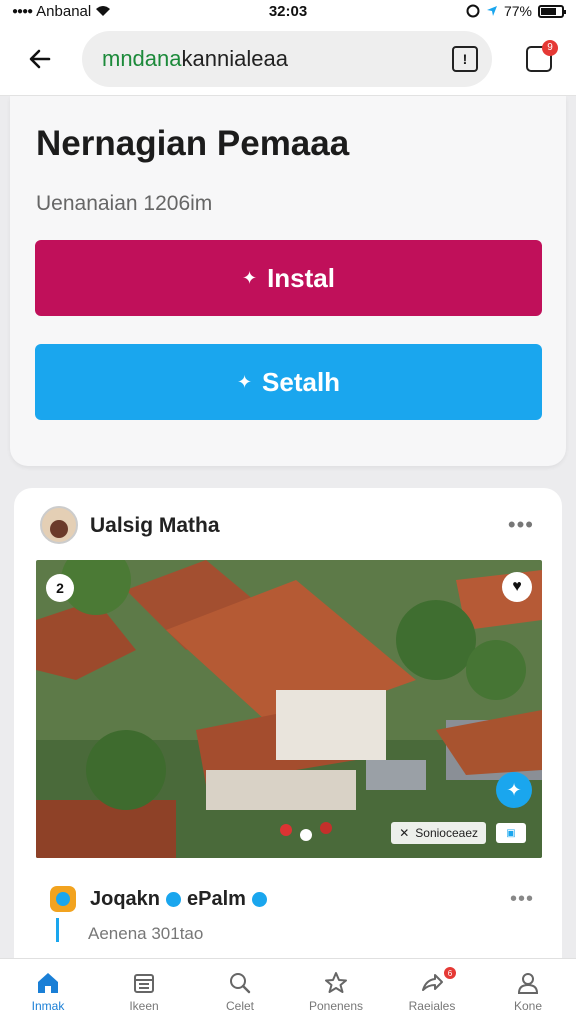  Describe the element at coordinates (125, 899) in the screenshot. I see `sub-author-name: Joqakn` at that location.